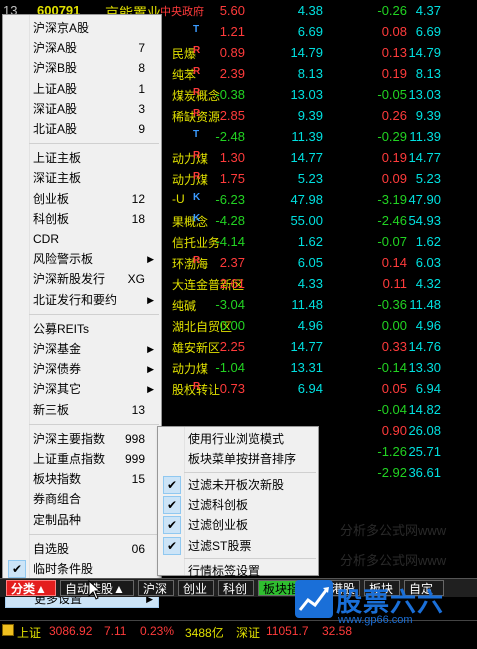 The width and height of the screenshot is (477, 649). Describe the element at coordinates (82, 259) in the screenshot. I see `menu-item: 风险警示板 ▶` at that location.